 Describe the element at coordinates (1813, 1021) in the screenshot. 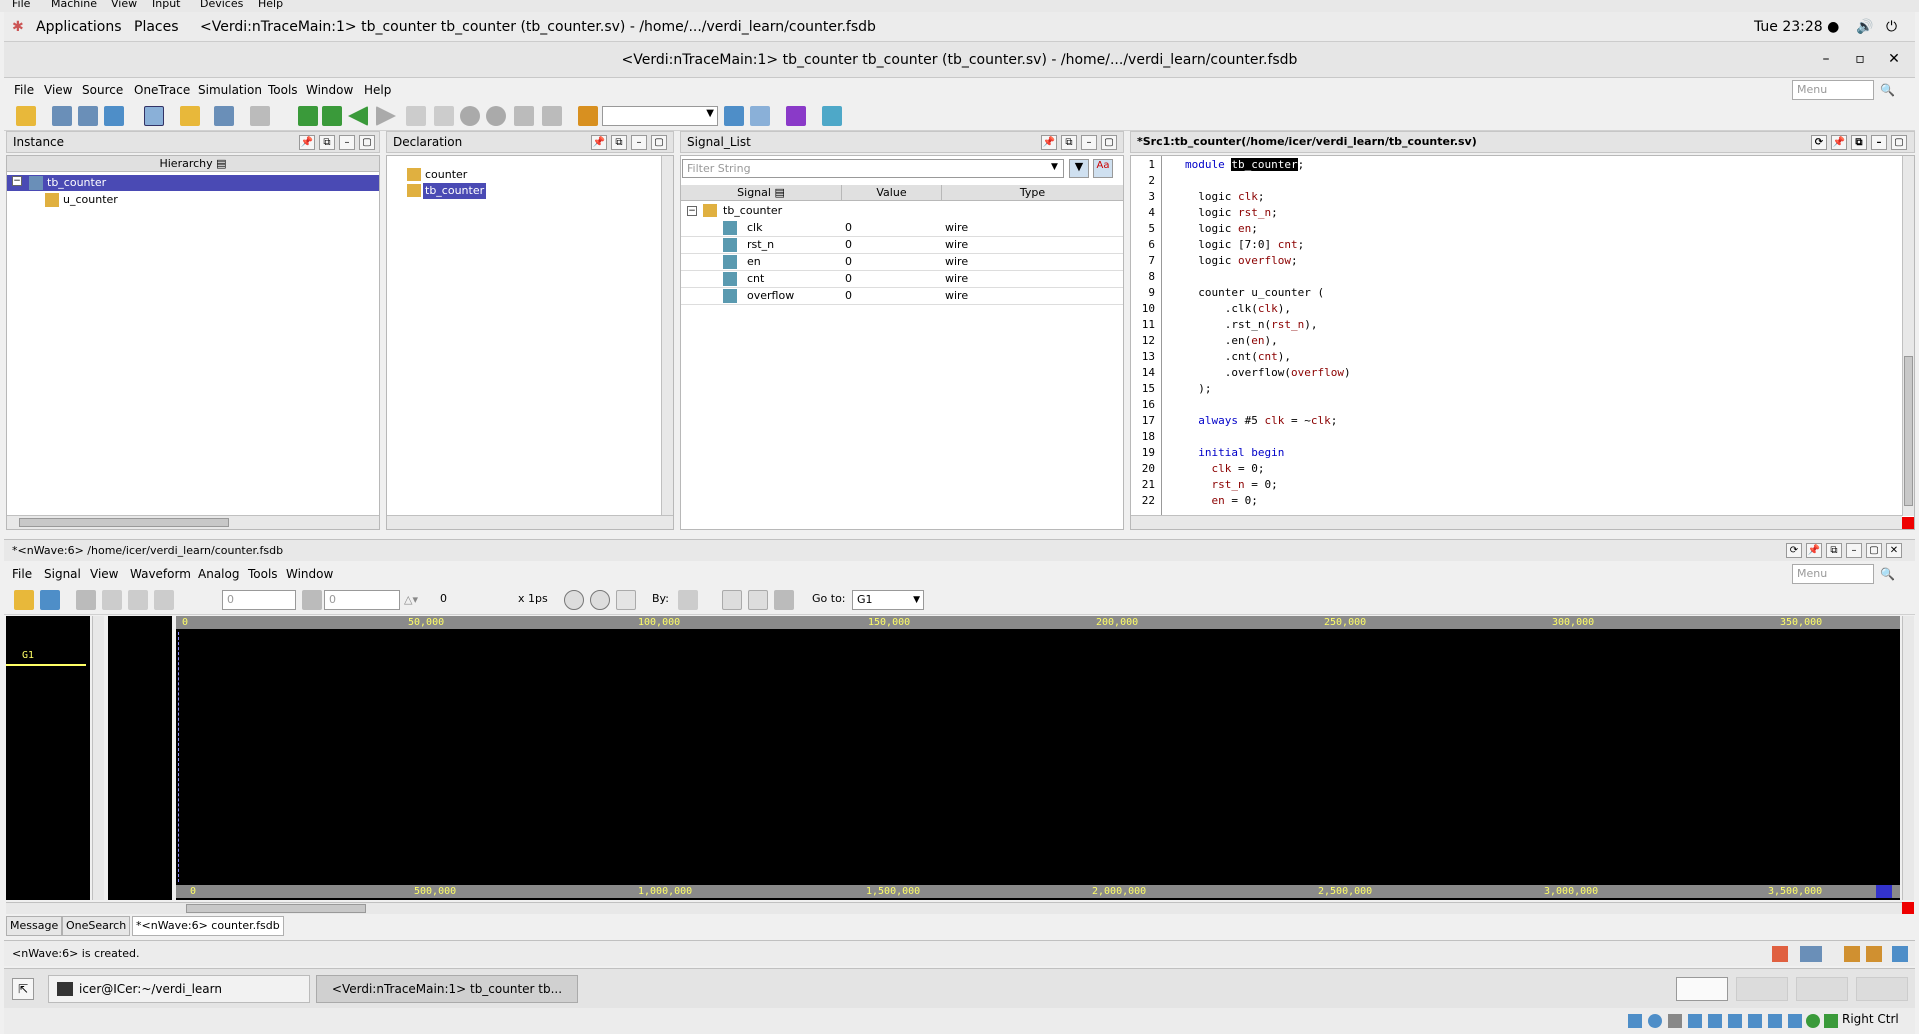

I see `status-icon` at that location.